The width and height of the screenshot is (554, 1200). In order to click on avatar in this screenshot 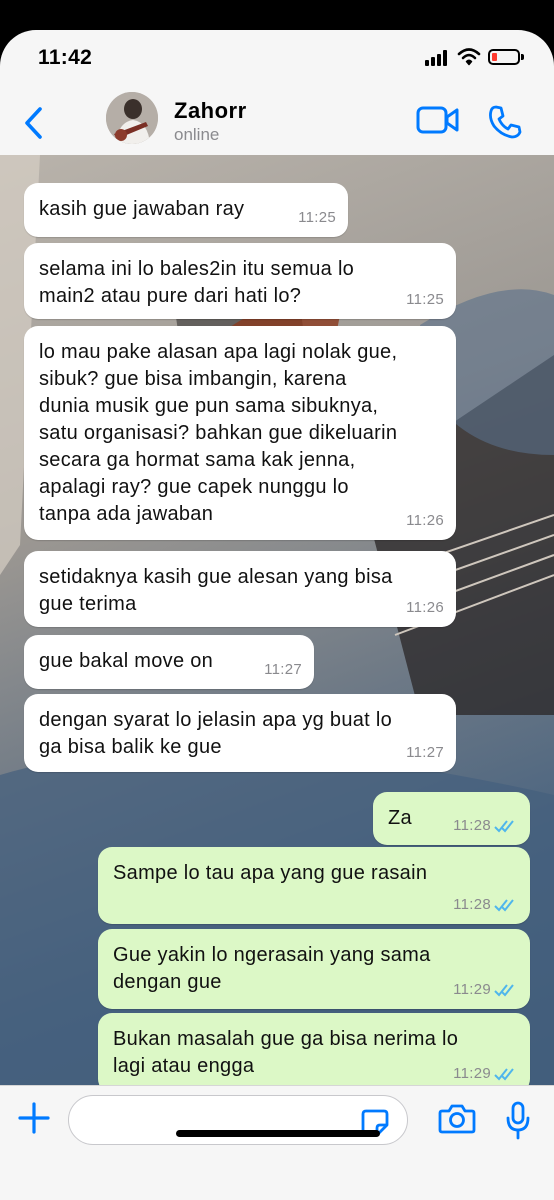, I will do `click(132, 118)`.